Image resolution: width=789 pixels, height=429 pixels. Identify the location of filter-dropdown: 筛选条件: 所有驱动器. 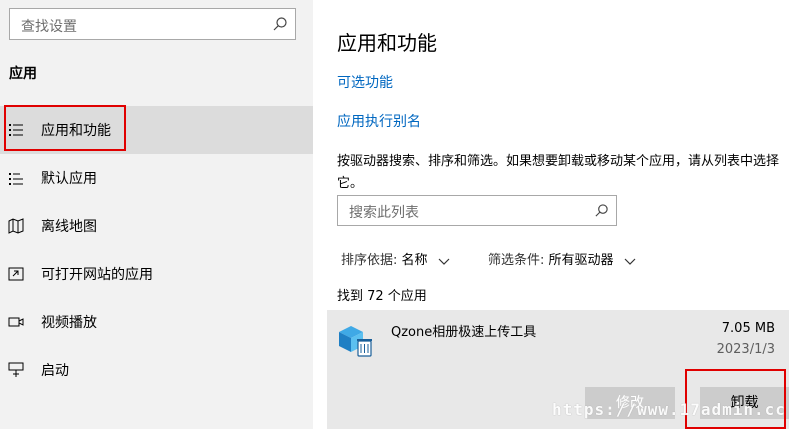
(562, 258).